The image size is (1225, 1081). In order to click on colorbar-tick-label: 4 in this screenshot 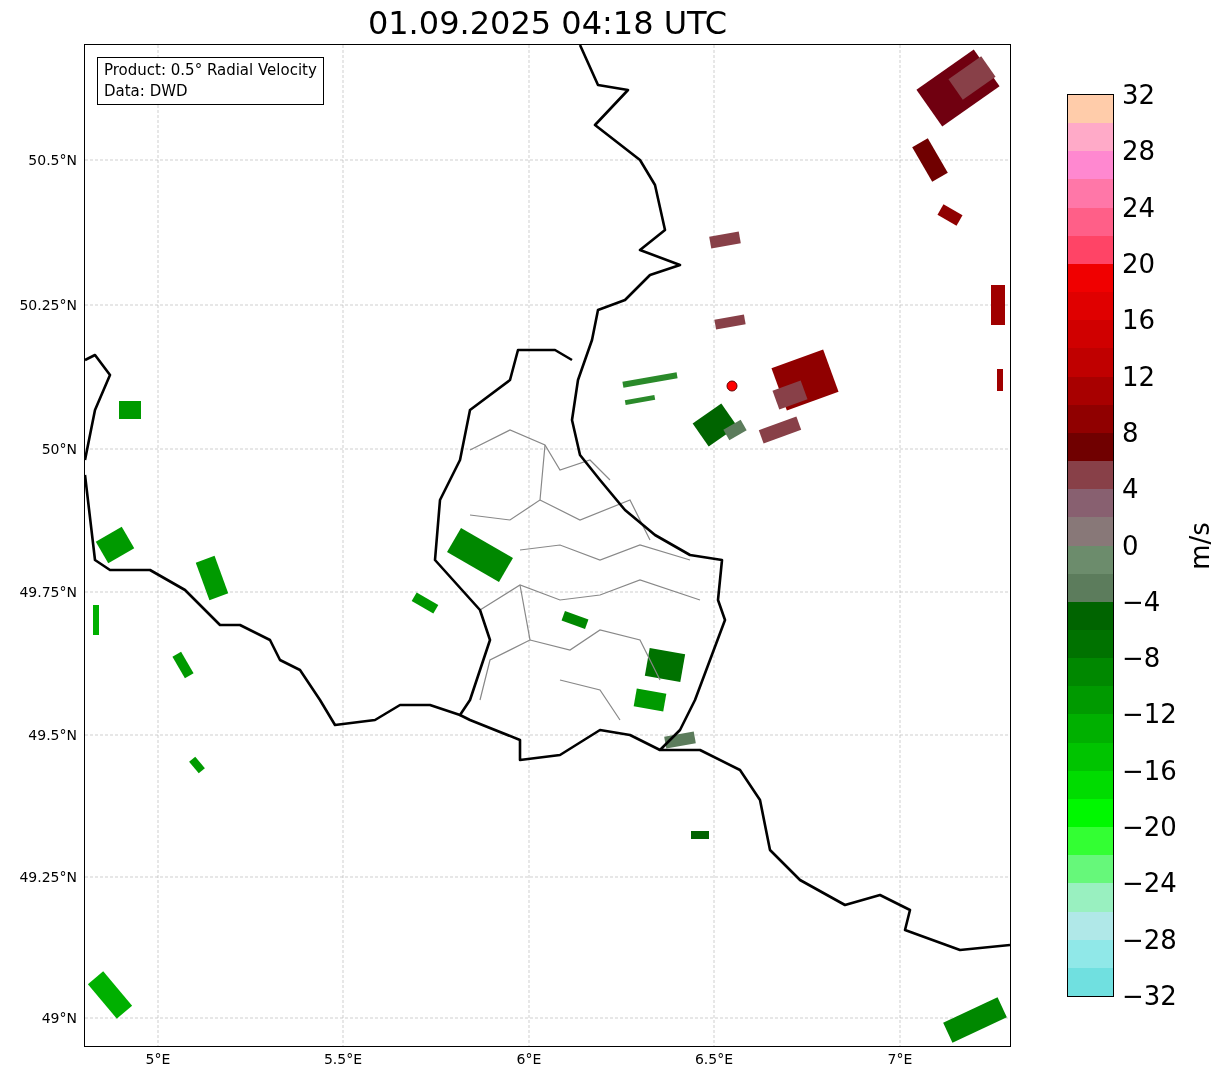, I will do `click(1130, 489)`.